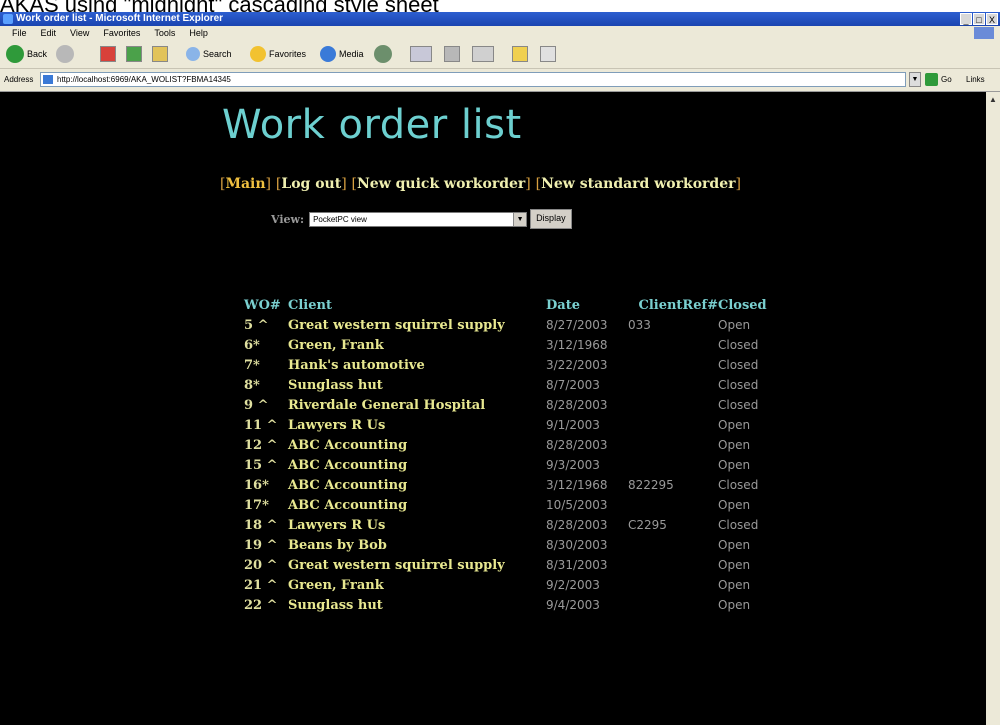 Image resolution: width=1000 pixels, height=725 pixels. Describe the element at coordinates (266, 425) in the screenshot. I see `wo-number-link: 11 ^` at that location.